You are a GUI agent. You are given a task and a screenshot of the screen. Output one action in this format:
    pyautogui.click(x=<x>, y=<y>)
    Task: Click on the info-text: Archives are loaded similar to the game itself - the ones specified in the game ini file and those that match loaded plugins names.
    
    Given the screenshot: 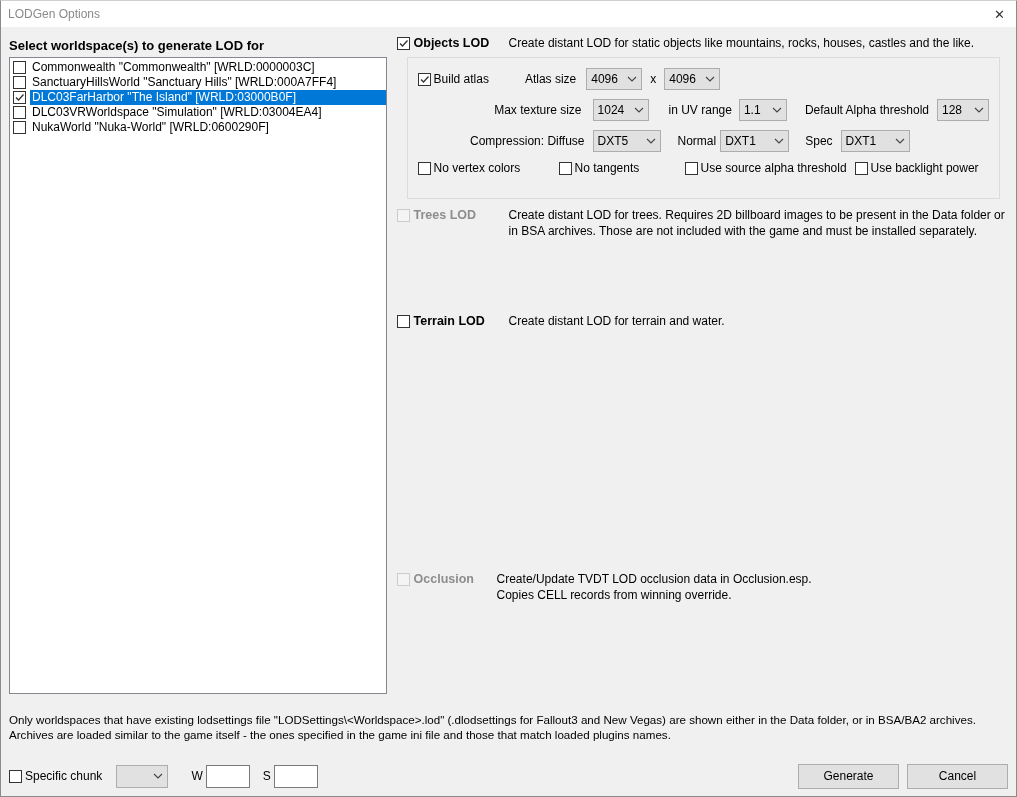 What is the action you would take?
    pyautogui.click(x=340, y=734)
    